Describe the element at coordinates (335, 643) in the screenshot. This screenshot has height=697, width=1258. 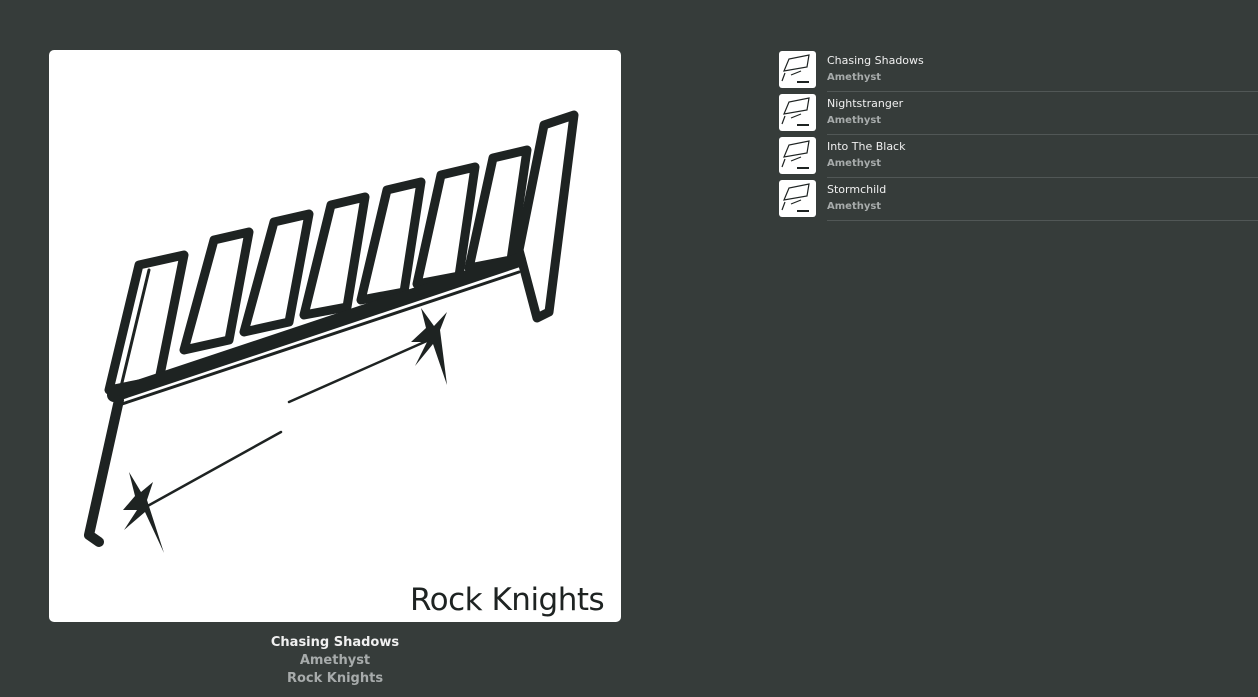
I see `now-playing-title: Chasing Shadows` at that location.